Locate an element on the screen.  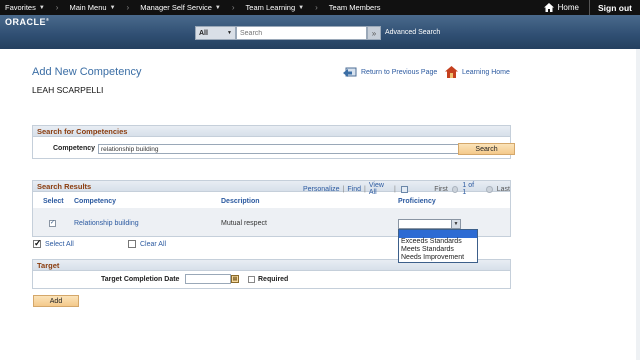
clear-all-label: Clear All is located at coordinates (153, 244).